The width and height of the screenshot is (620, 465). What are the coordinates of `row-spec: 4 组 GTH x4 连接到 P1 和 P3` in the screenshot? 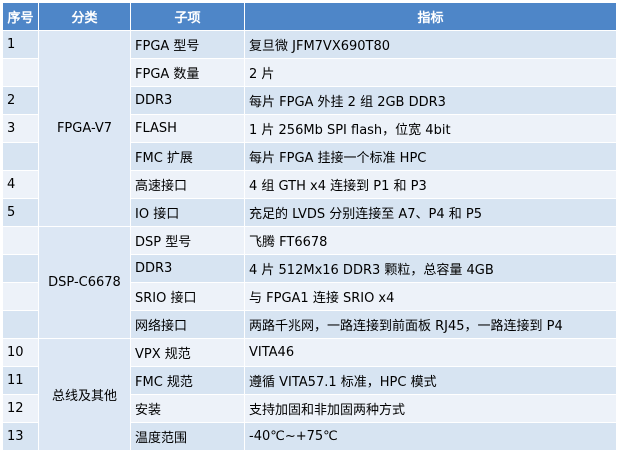 It's located at (430, 184).